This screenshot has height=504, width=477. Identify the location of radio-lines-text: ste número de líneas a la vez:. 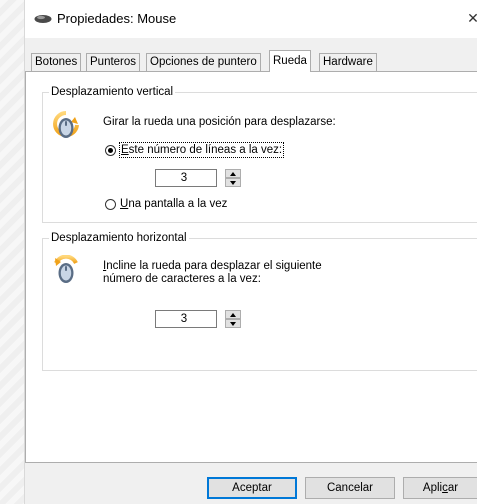
(205, 150).